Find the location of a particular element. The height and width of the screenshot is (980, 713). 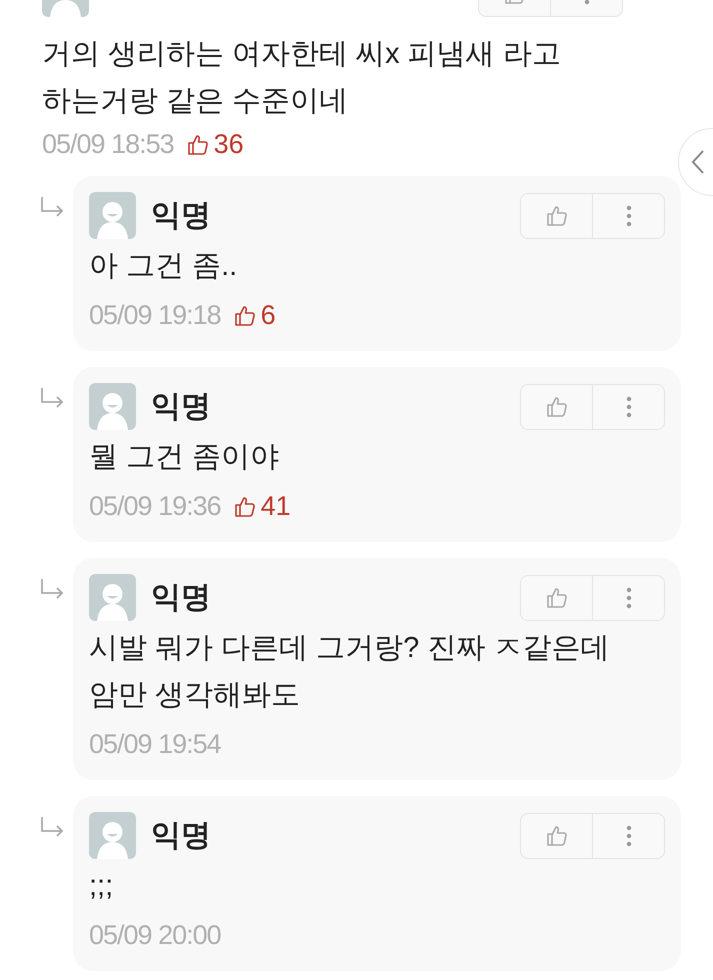

comment-time: 05/09 19:36 is located at coordinates (155, 506).